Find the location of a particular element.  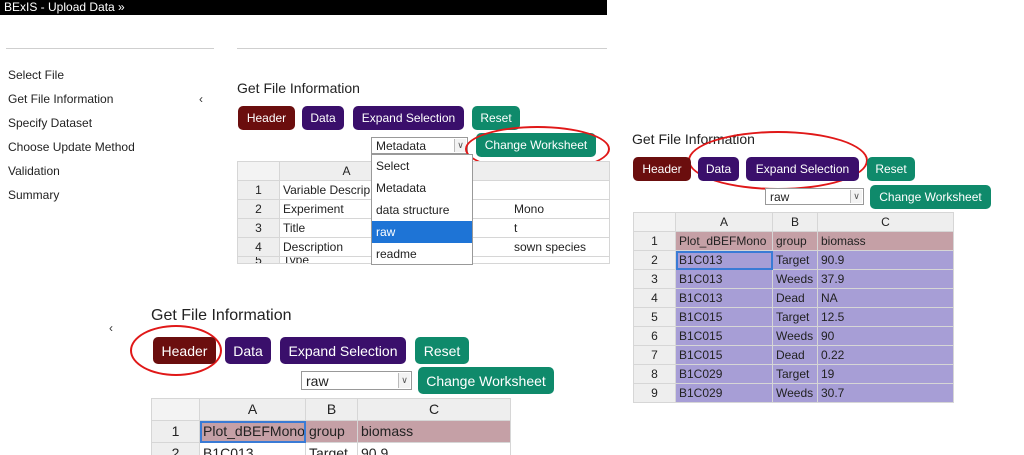

grid-cell: 37.9 is located at coordinates (885, 279).